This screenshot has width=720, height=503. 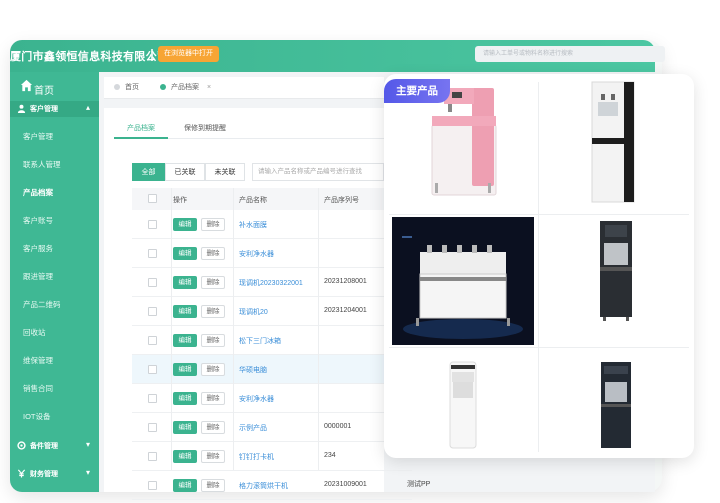 I want to click on product-serial: 20231009001, so click(x=345, y=484).